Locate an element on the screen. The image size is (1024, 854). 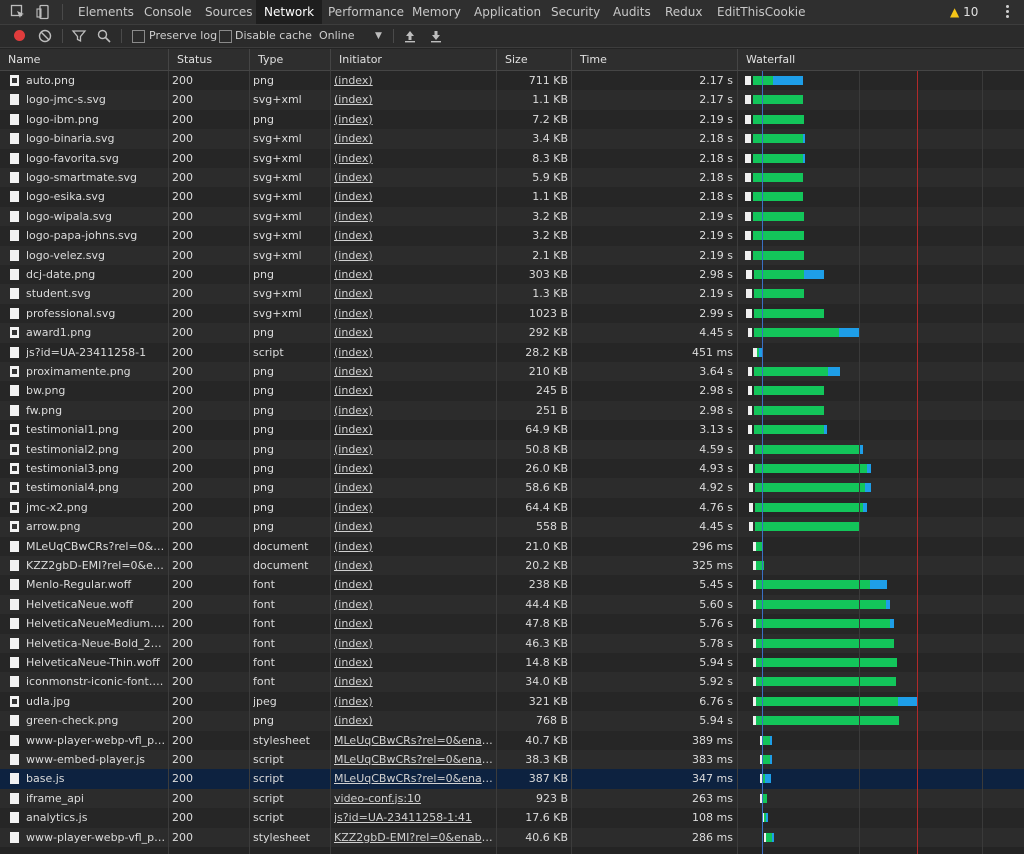
inspect-element-icon is located at coordinates (18, 12).